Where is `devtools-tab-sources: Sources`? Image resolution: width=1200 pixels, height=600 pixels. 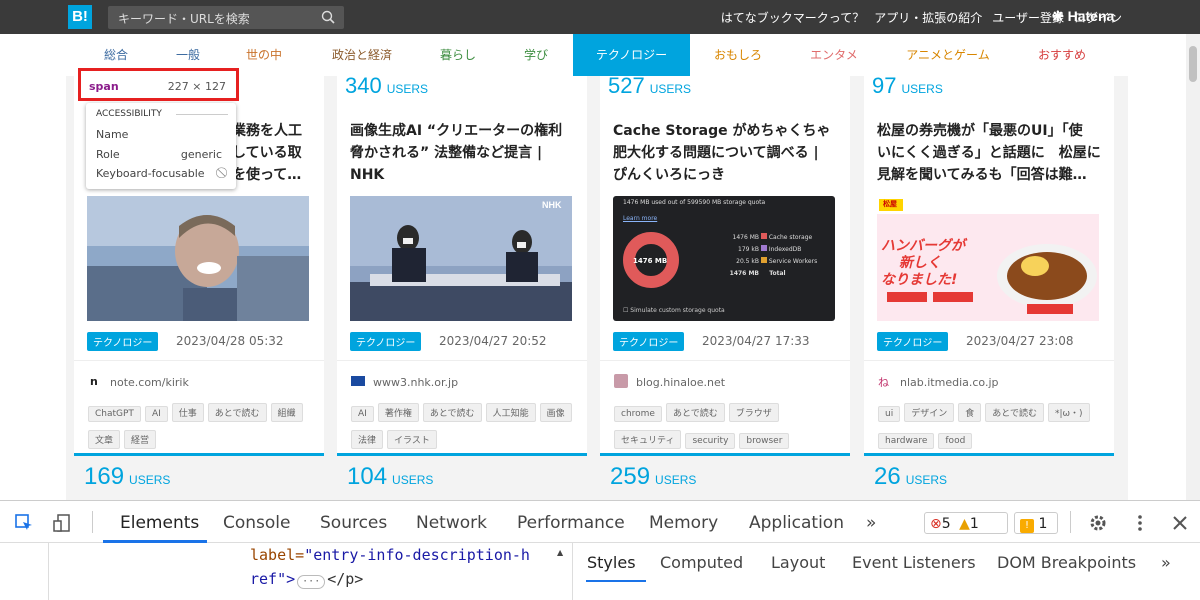 devtools-tab-sources: Sources is located at coordinates (353, 523).